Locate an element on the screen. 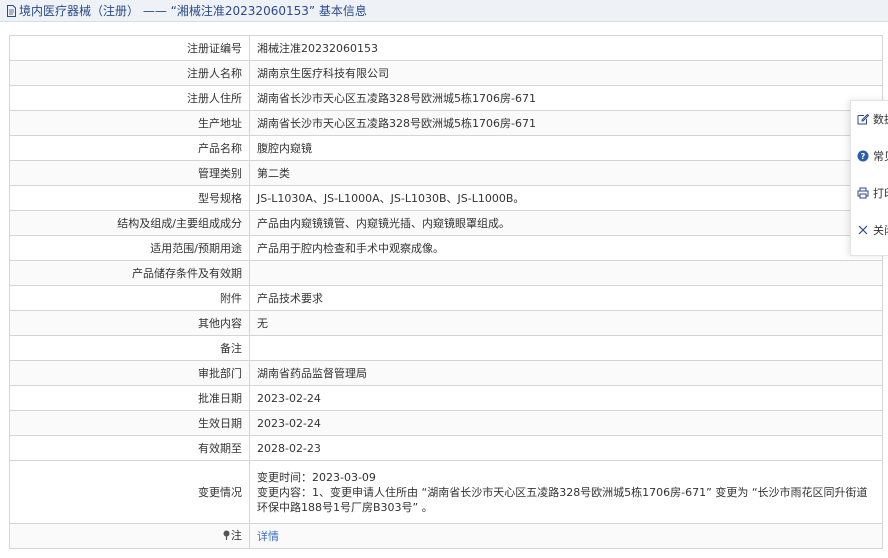 This screenshot has height=558, width=888. table-row: 产品名称 腹腔内窥镜 is located at coordinates (446, 148).